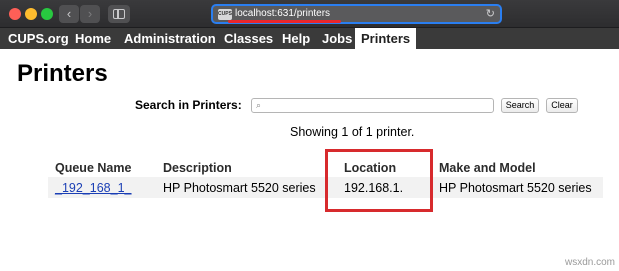  What do you see at coordinates (379, 180) in the screenshot?
I see `location-highlight-box` at bounding box center [379, 180].